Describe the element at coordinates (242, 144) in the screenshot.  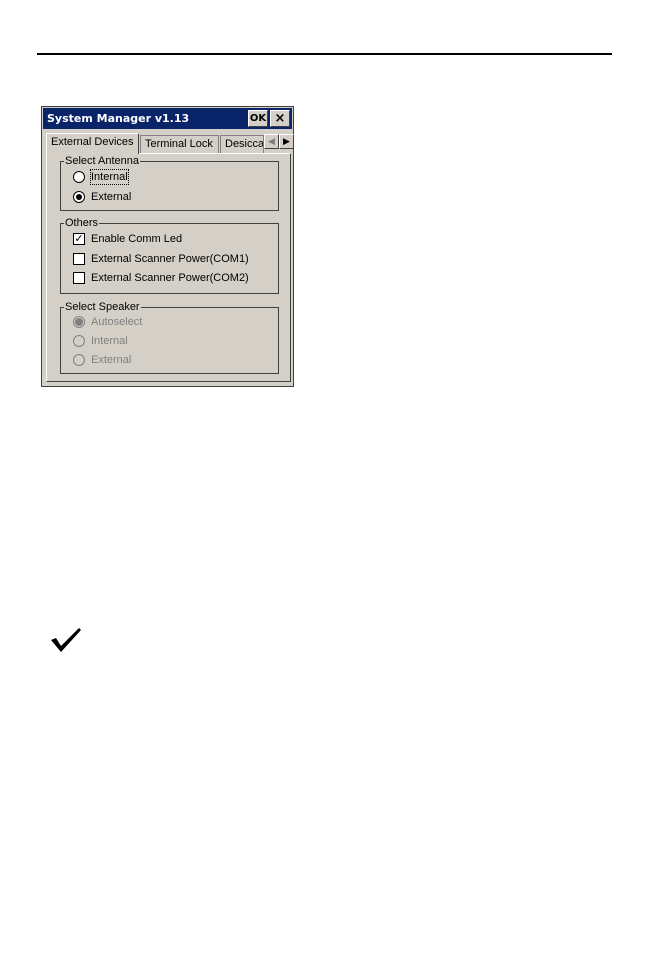
I see `tab-desiccant: Desiccant` at that location.